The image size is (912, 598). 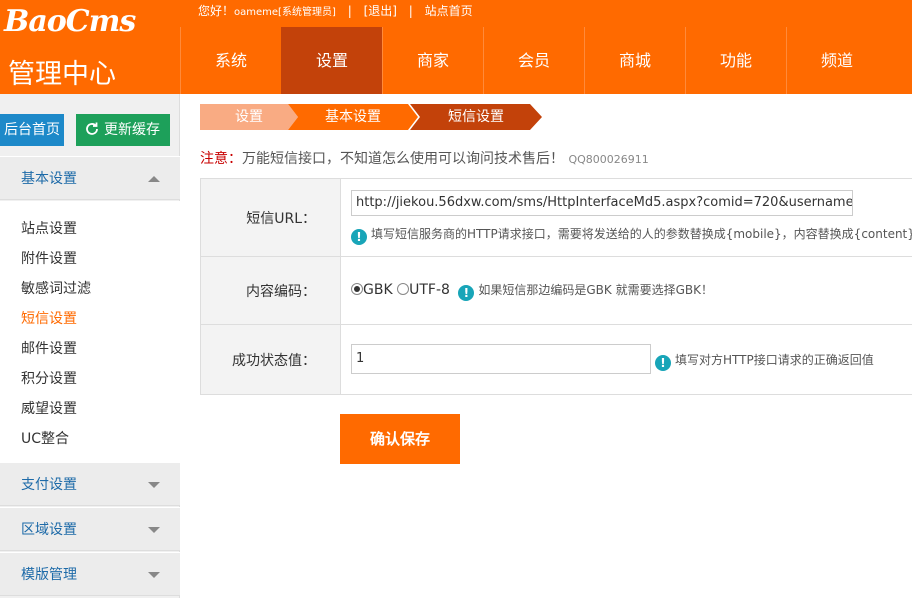 I want to click on sidebar-group-label: 区域设置, so click(x=49, y=530).